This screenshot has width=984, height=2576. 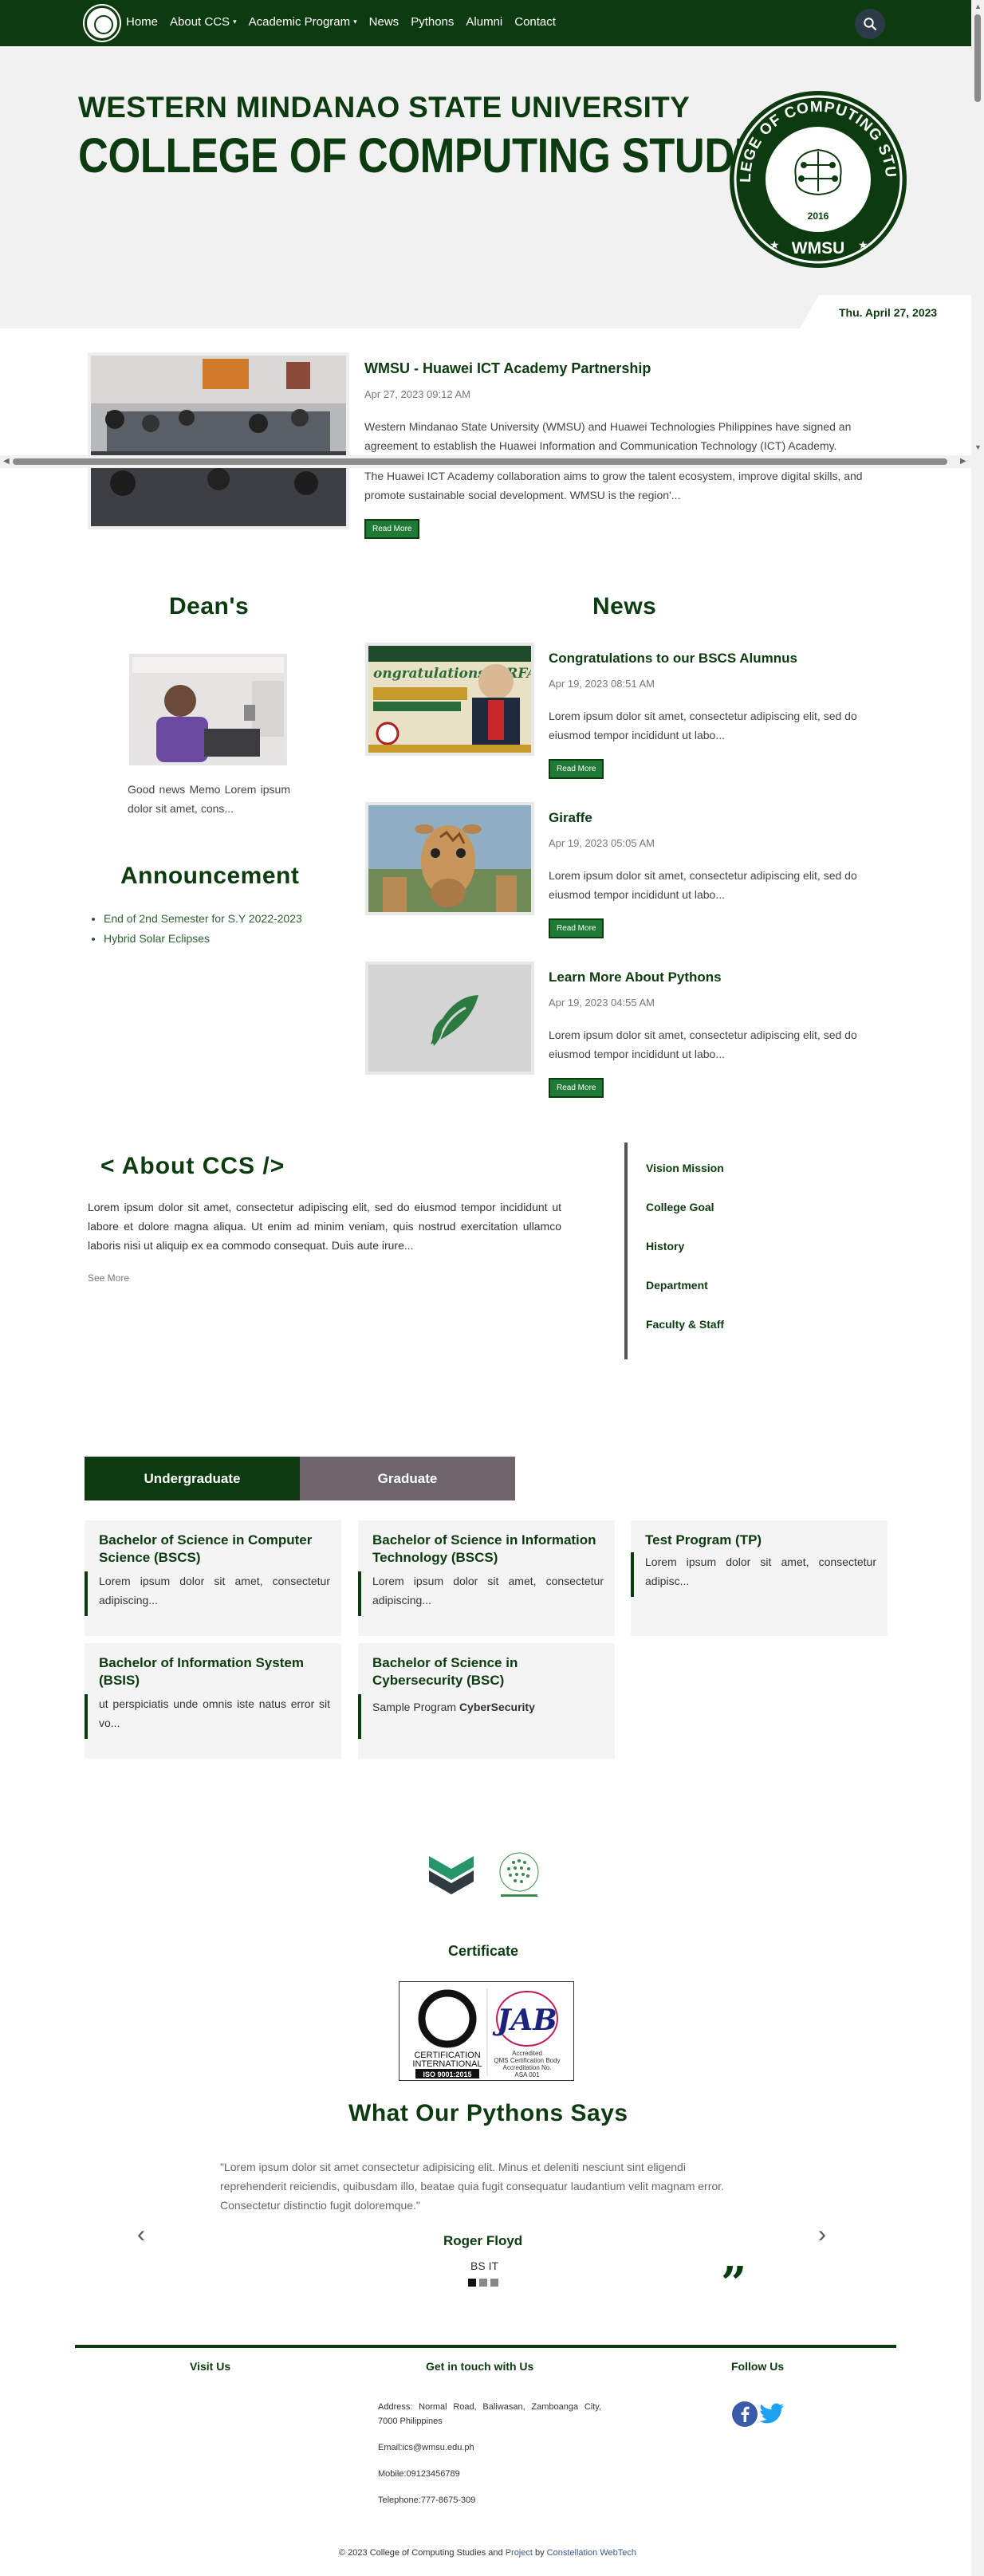 I want to click on news-date: Apr 19, 2023 04:55 AM, so click(x=602, y=1003).